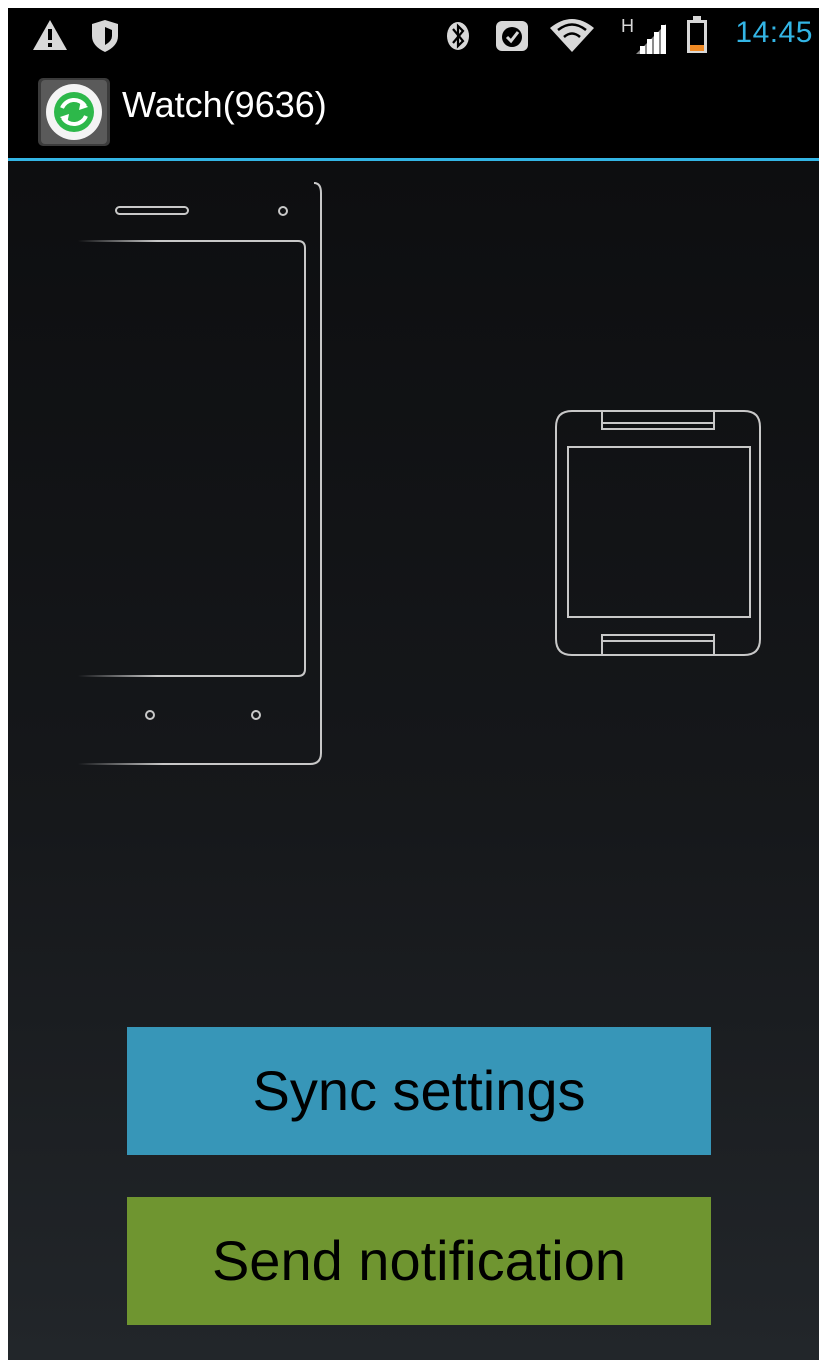 Image resolution: width=819 pixels, height=1360 pixels. Describe the element at coordinates (200, 473) in the screenshot. I see `phone-outline-icon` at that location.